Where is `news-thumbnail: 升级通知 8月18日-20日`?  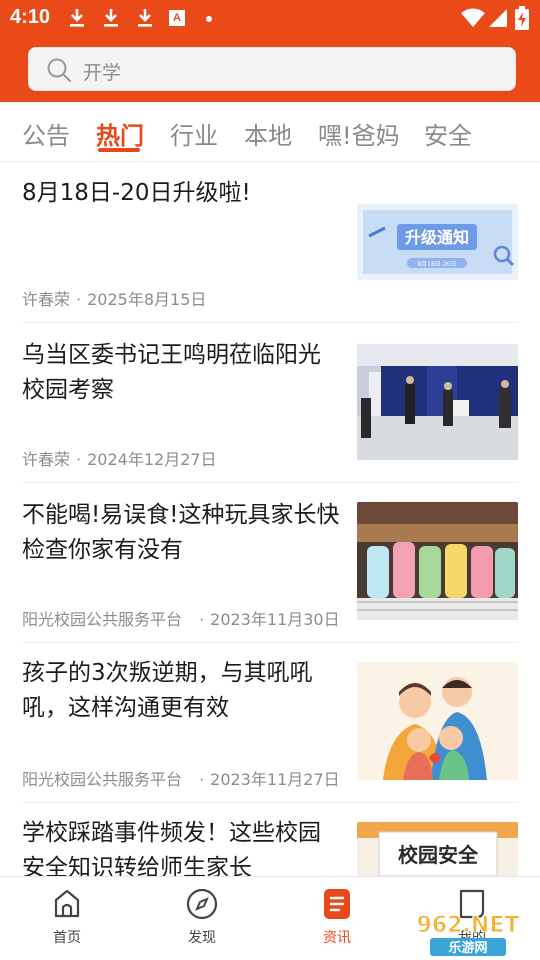 news-thumbnail: 升级通知 8月18日-20日 is located at coordinates (437, 242).